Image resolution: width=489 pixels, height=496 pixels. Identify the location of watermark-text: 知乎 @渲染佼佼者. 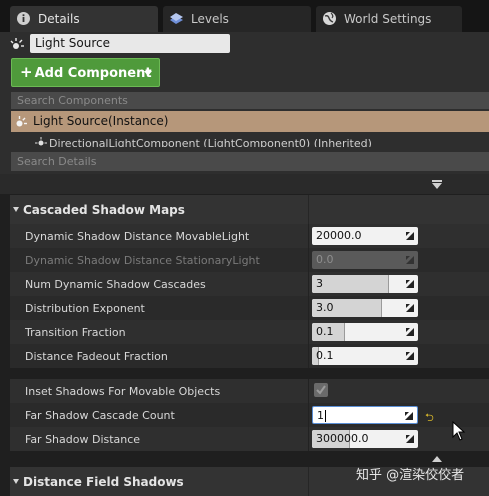
(410, 475).